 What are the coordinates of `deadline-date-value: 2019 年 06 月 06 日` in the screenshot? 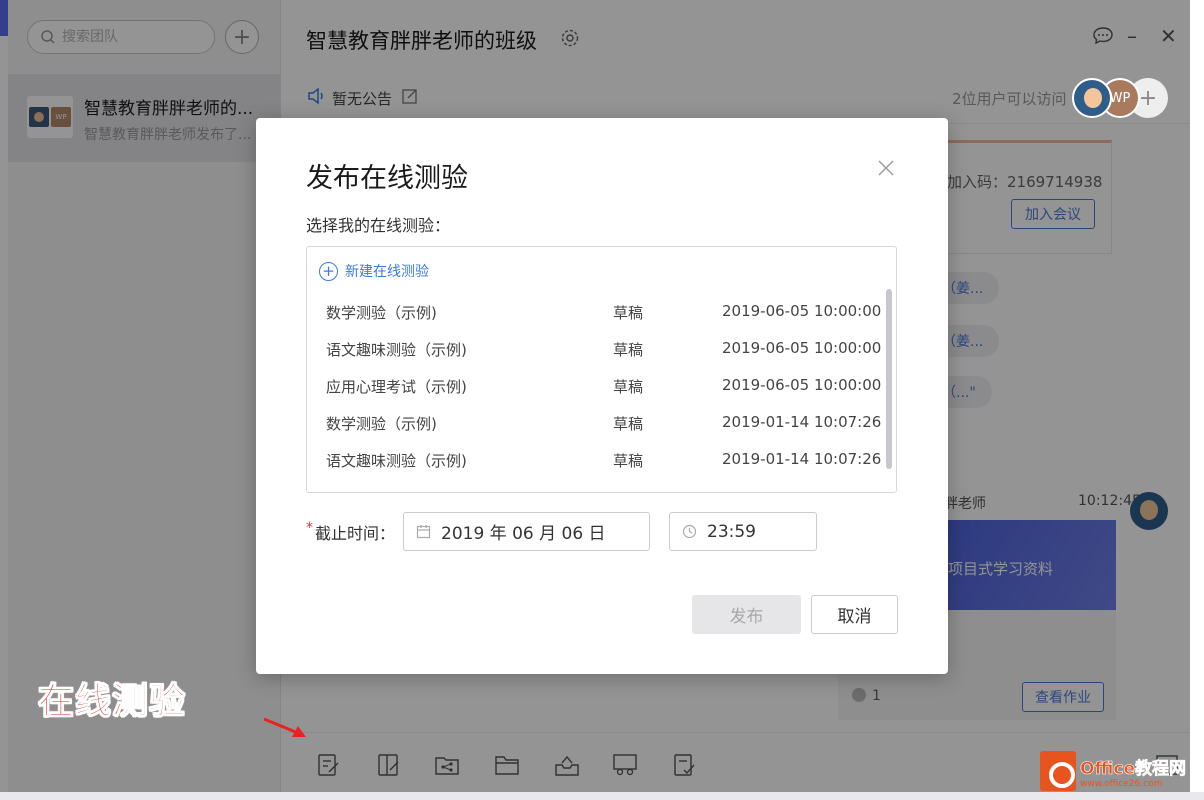 It's located at (523, 534).